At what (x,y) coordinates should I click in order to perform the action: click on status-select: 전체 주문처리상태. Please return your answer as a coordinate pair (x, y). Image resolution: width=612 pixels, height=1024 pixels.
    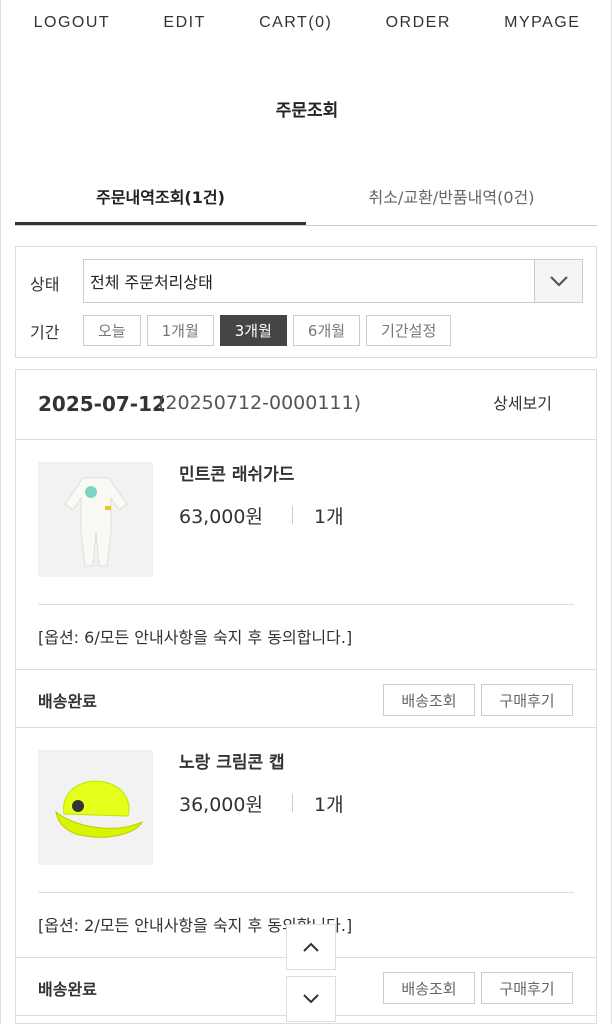
    Looking at the image, I should click on (333, 281).